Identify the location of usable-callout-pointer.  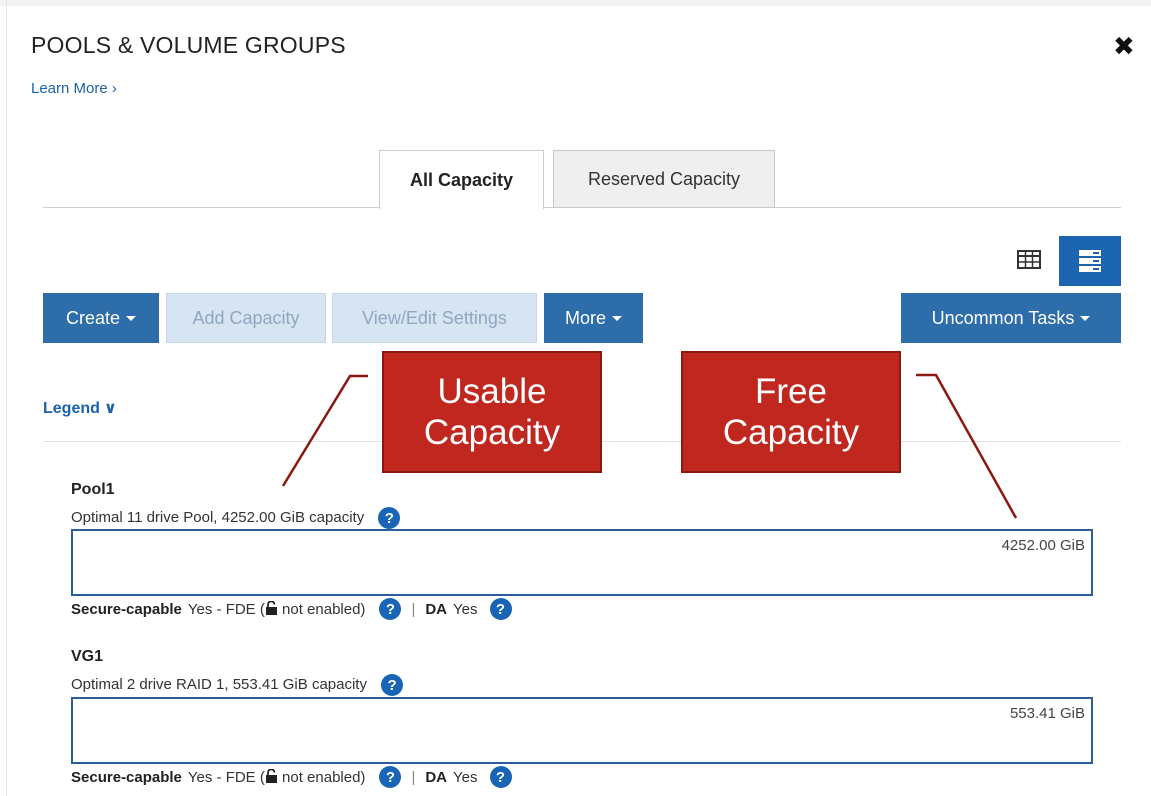
(324, 430).